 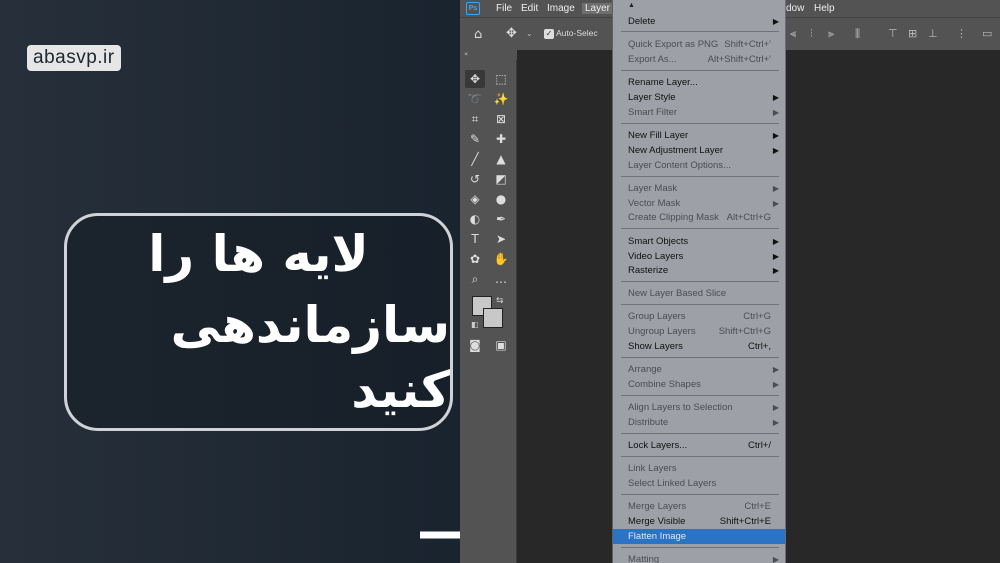 I want to click on crop-tool-icon: ⌗, so click(x=475, y=119).